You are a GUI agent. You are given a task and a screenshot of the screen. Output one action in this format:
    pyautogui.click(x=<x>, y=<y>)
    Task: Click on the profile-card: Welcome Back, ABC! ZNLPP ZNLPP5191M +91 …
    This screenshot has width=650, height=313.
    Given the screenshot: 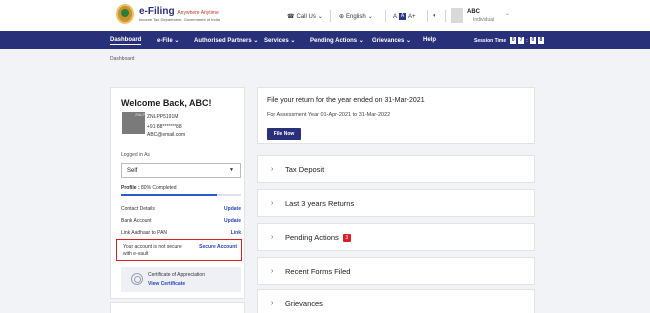 What is the action you would take?
    pyautogui.click(x=177, y=193)
    